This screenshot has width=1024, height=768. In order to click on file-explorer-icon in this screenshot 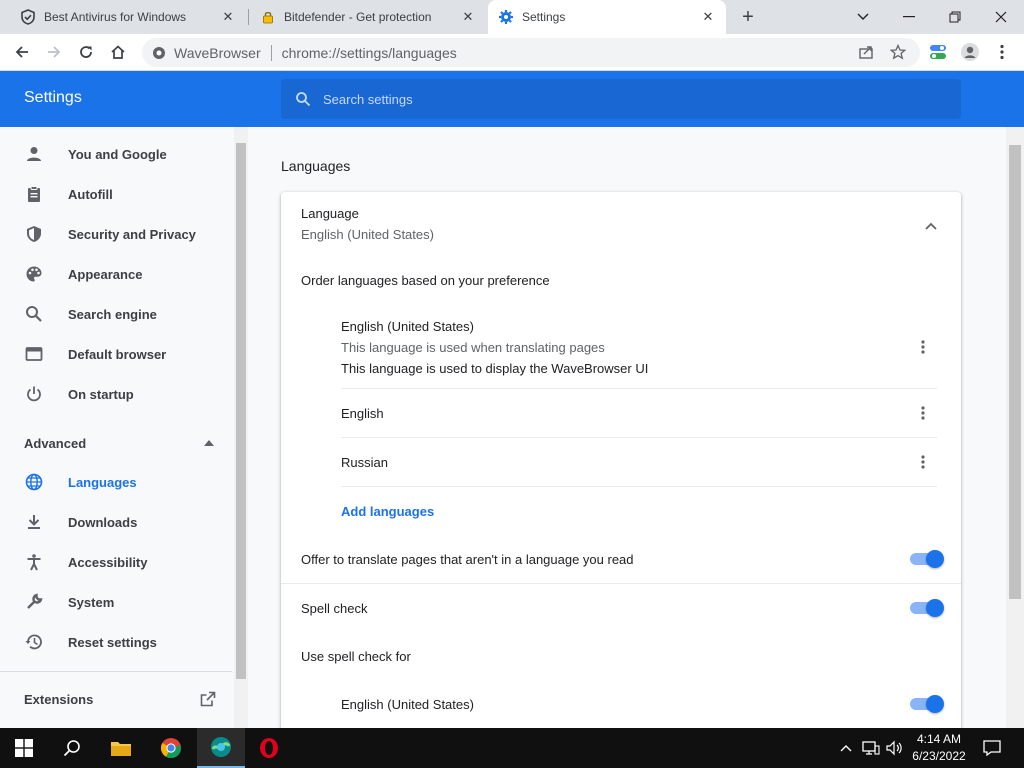, I will do `click(121, 748)`.